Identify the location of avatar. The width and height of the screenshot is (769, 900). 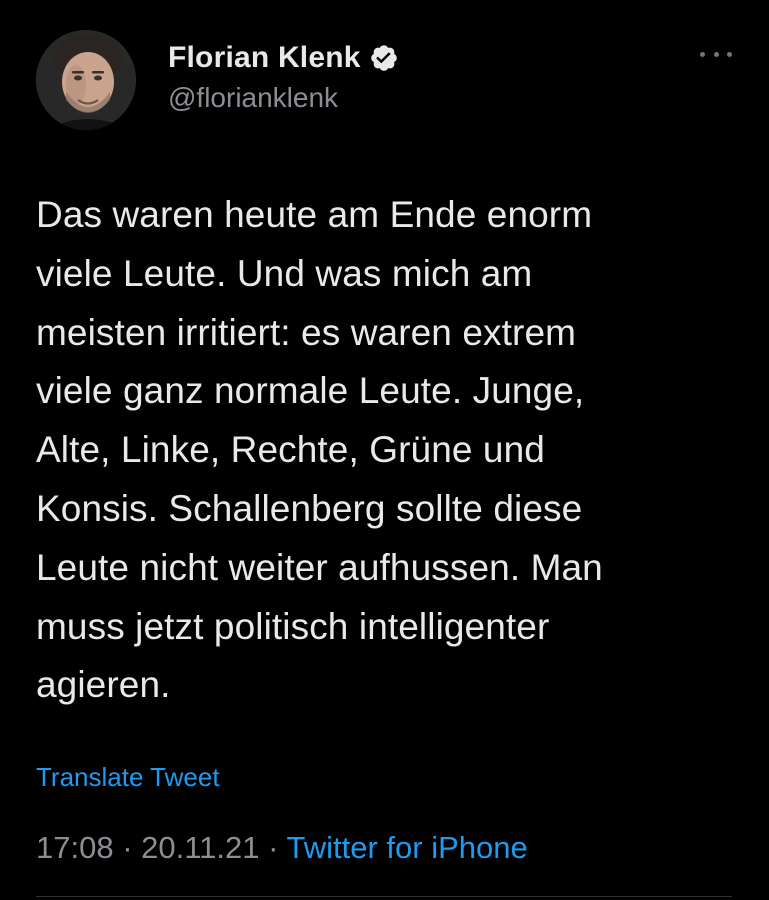
(86, 80).